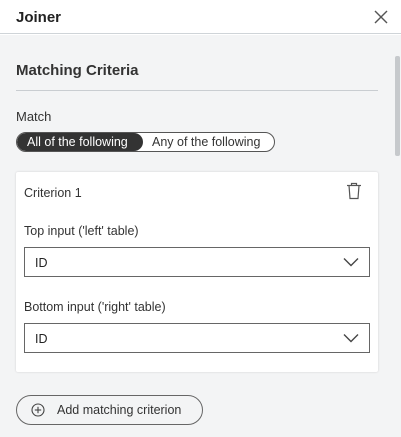  Describe the element at coordinates (34, 116) in the screenshot. I see `match-label: Match` at that location.